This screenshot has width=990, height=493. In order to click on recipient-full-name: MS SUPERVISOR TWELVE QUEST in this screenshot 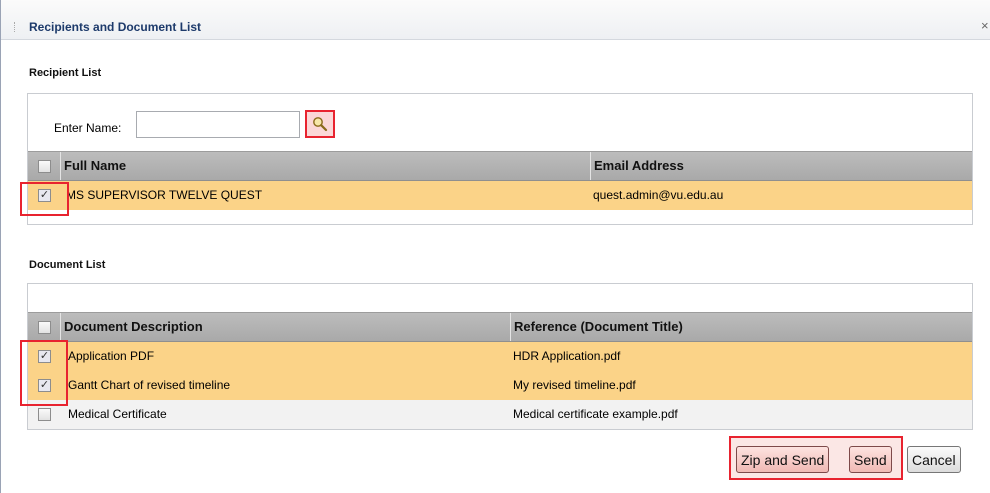, I will do `click(164, 195)`.